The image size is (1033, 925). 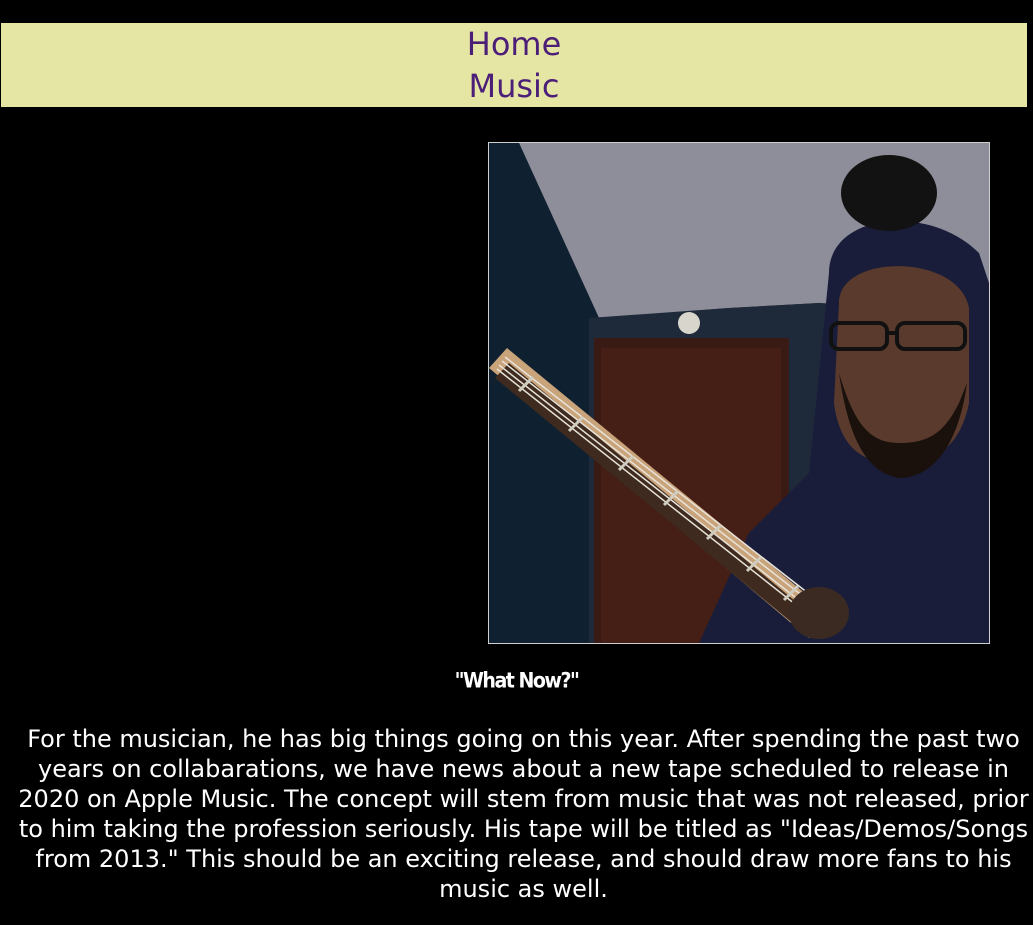 I want to click on nav-link-music: Music, so click(x=514, y=86).